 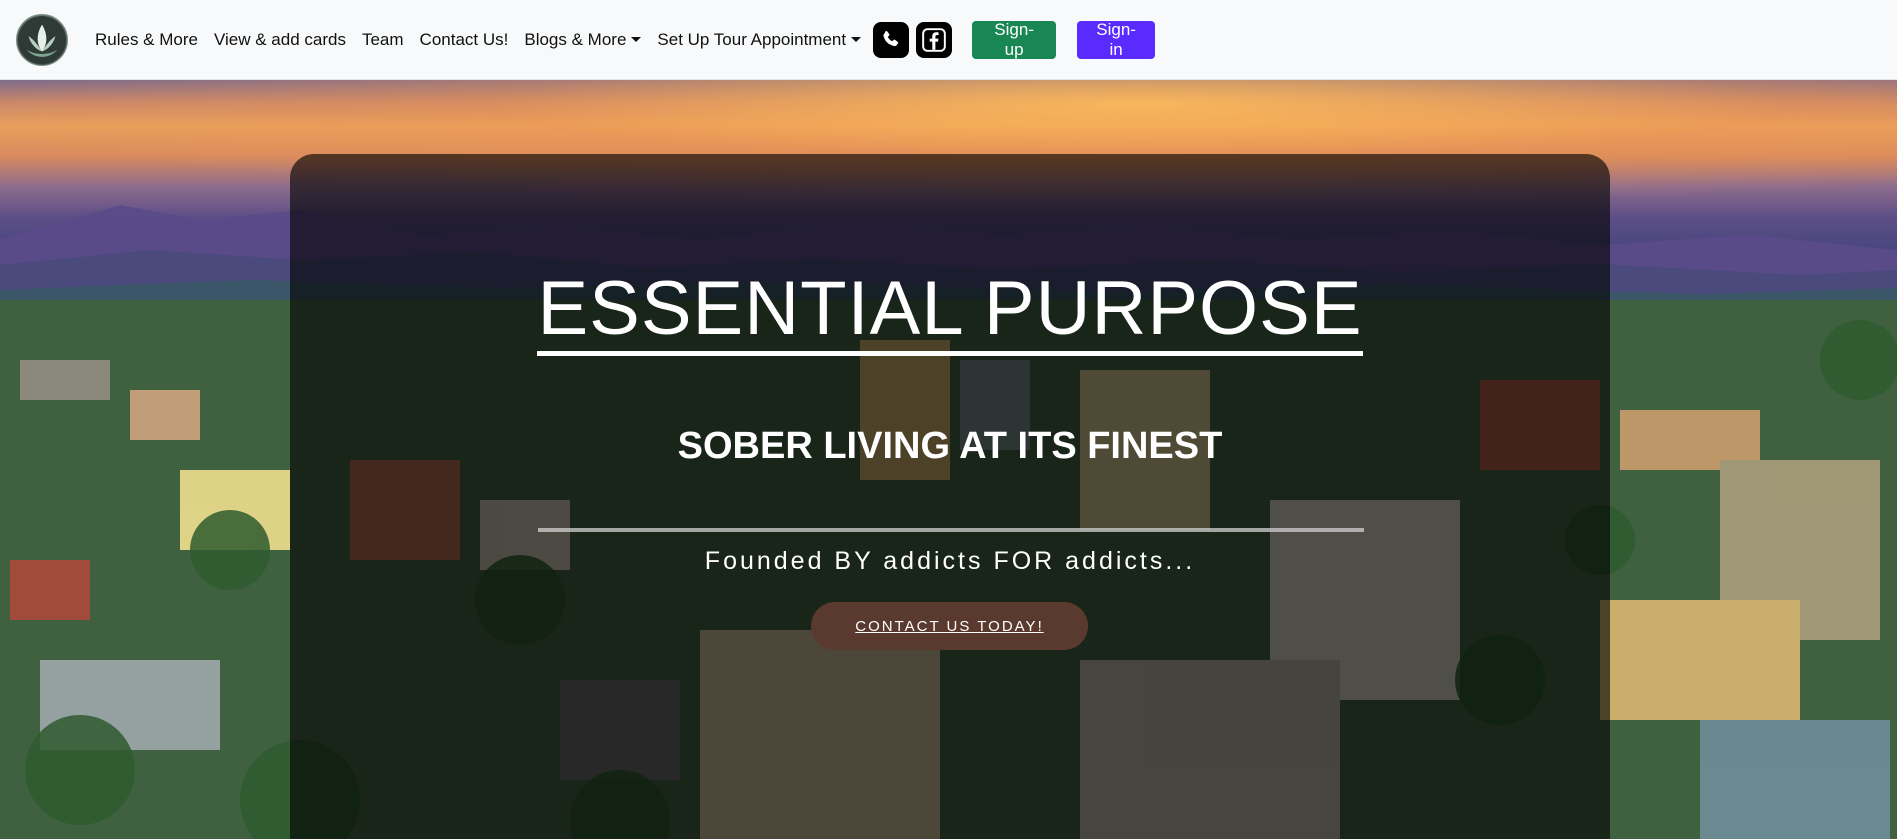 I want to click on nav-dropdown-blogs: Blogs & More, so click(x=583, y=39).